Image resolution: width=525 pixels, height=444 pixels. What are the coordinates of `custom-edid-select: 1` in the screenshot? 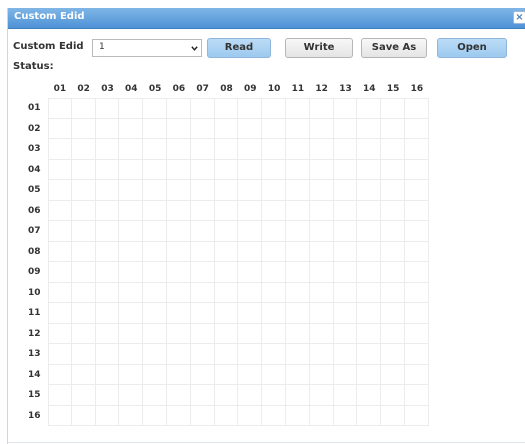 It's located at (147, 48).